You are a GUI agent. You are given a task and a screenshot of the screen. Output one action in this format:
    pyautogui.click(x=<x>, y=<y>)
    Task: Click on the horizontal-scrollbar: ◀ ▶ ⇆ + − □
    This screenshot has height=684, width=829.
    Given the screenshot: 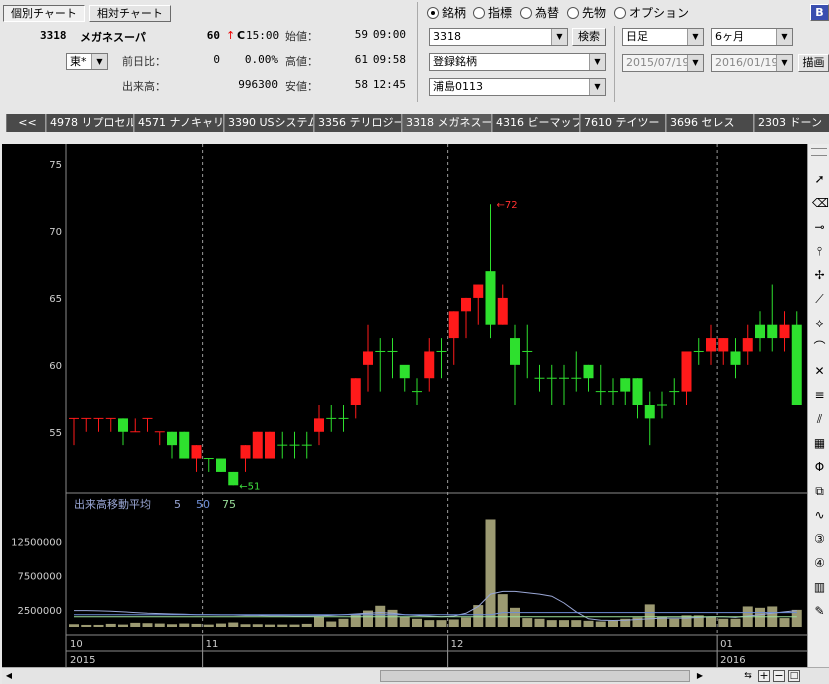 What is the action you would take?
    pyautogui.click(x=415, y=675)
    